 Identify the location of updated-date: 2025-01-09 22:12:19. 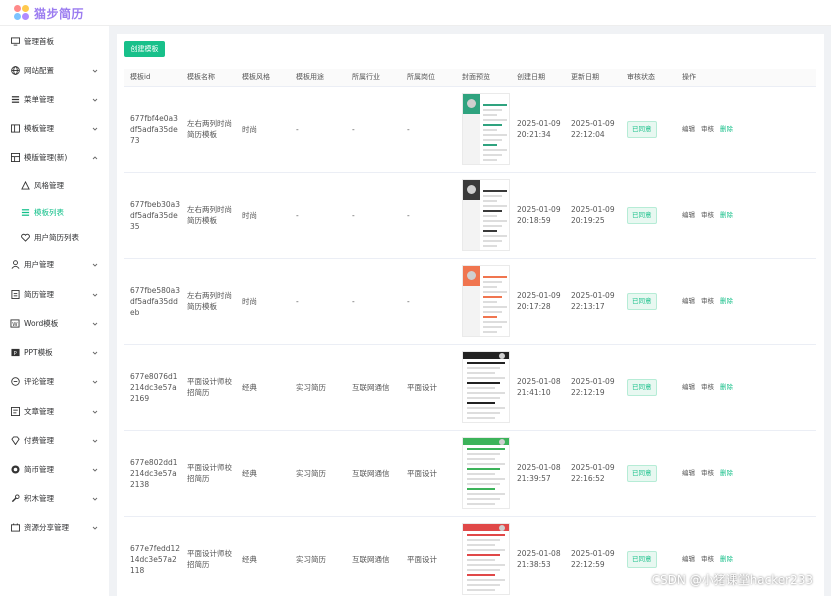
(593, 387).